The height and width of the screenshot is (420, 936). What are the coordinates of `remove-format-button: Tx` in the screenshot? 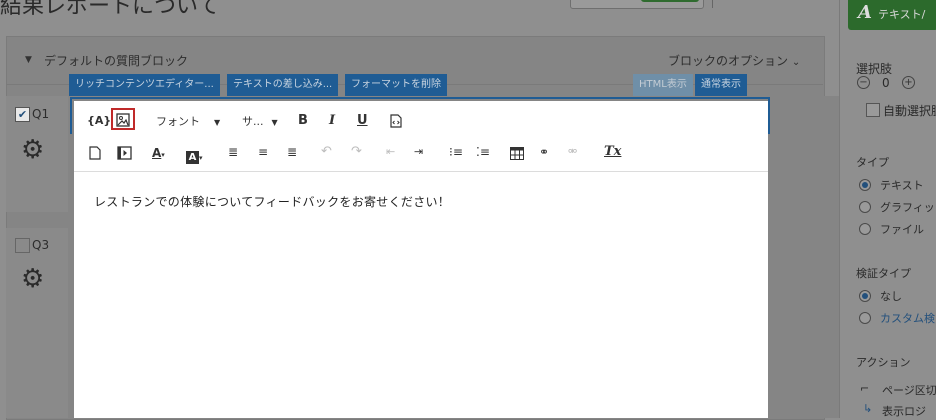 It's located at (612, 152).